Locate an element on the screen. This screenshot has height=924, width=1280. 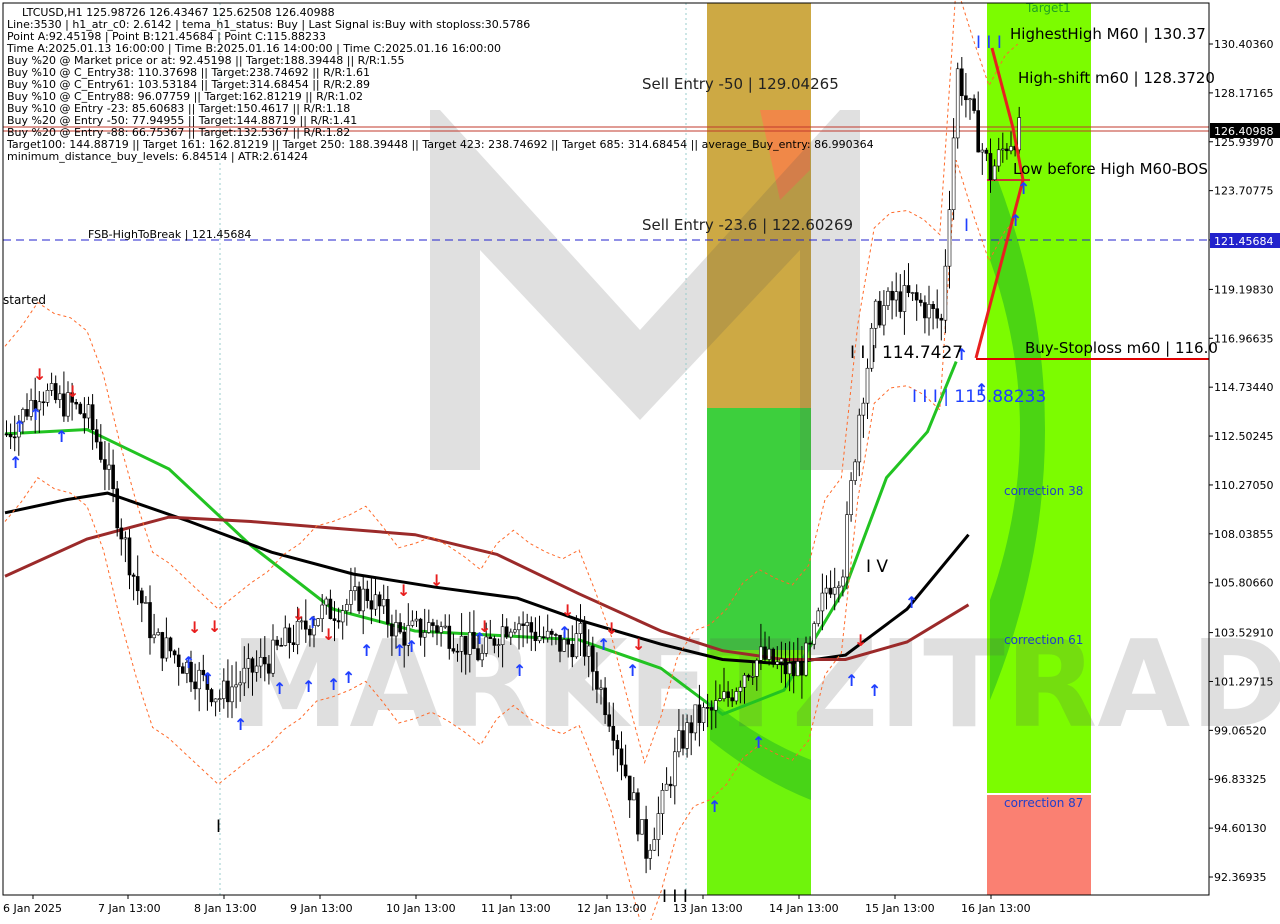
sell-entry-50-label: Sell Entry -50 | 129.04265 is located at coordinates (740, 84).